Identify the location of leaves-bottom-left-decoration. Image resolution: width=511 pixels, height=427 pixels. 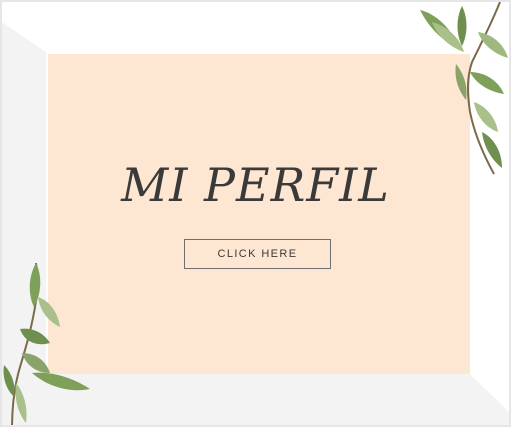
(46, 343).